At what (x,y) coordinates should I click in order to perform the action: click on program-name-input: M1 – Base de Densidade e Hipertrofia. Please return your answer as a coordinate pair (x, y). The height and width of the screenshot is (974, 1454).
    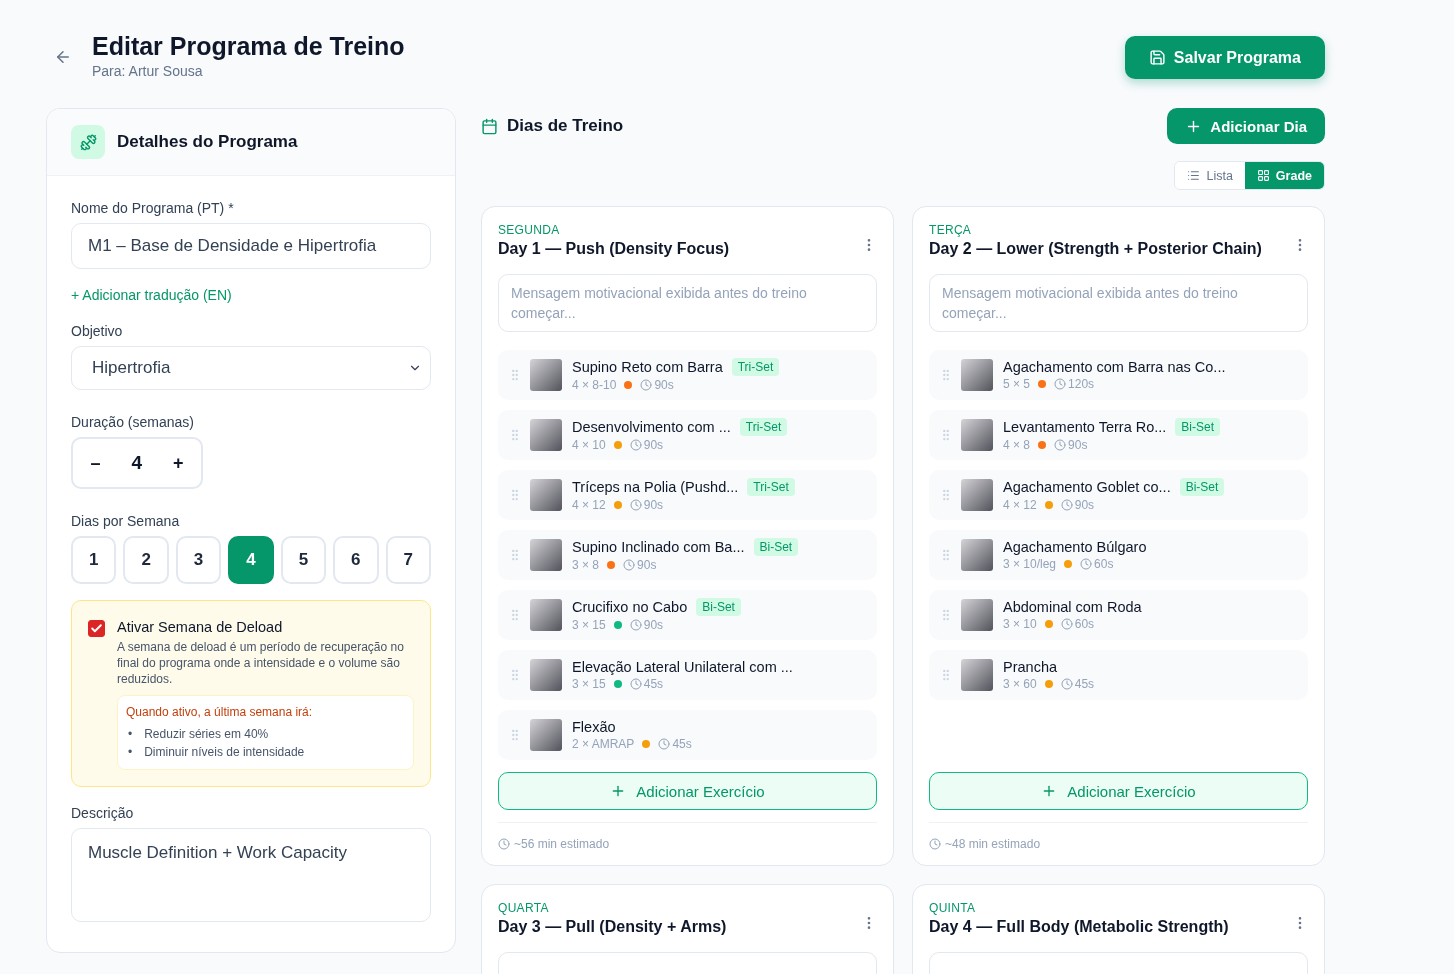
    Looking at the image, I should click on (251, 246).